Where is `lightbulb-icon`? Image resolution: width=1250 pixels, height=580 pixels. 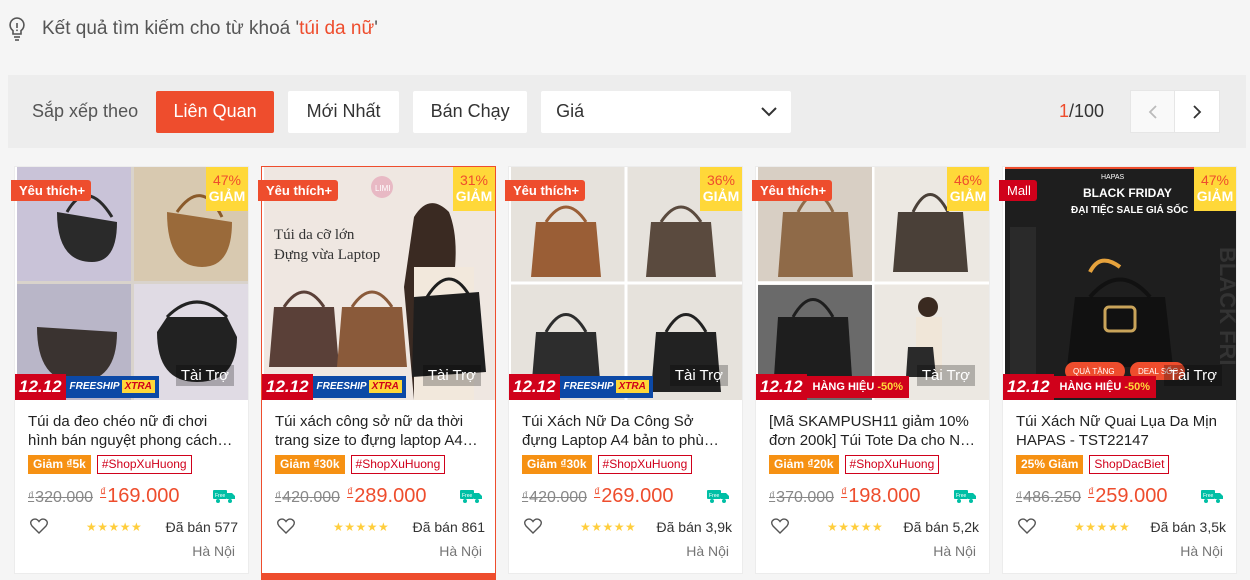
lightbulb-icon is located at coordinates (17, 29).